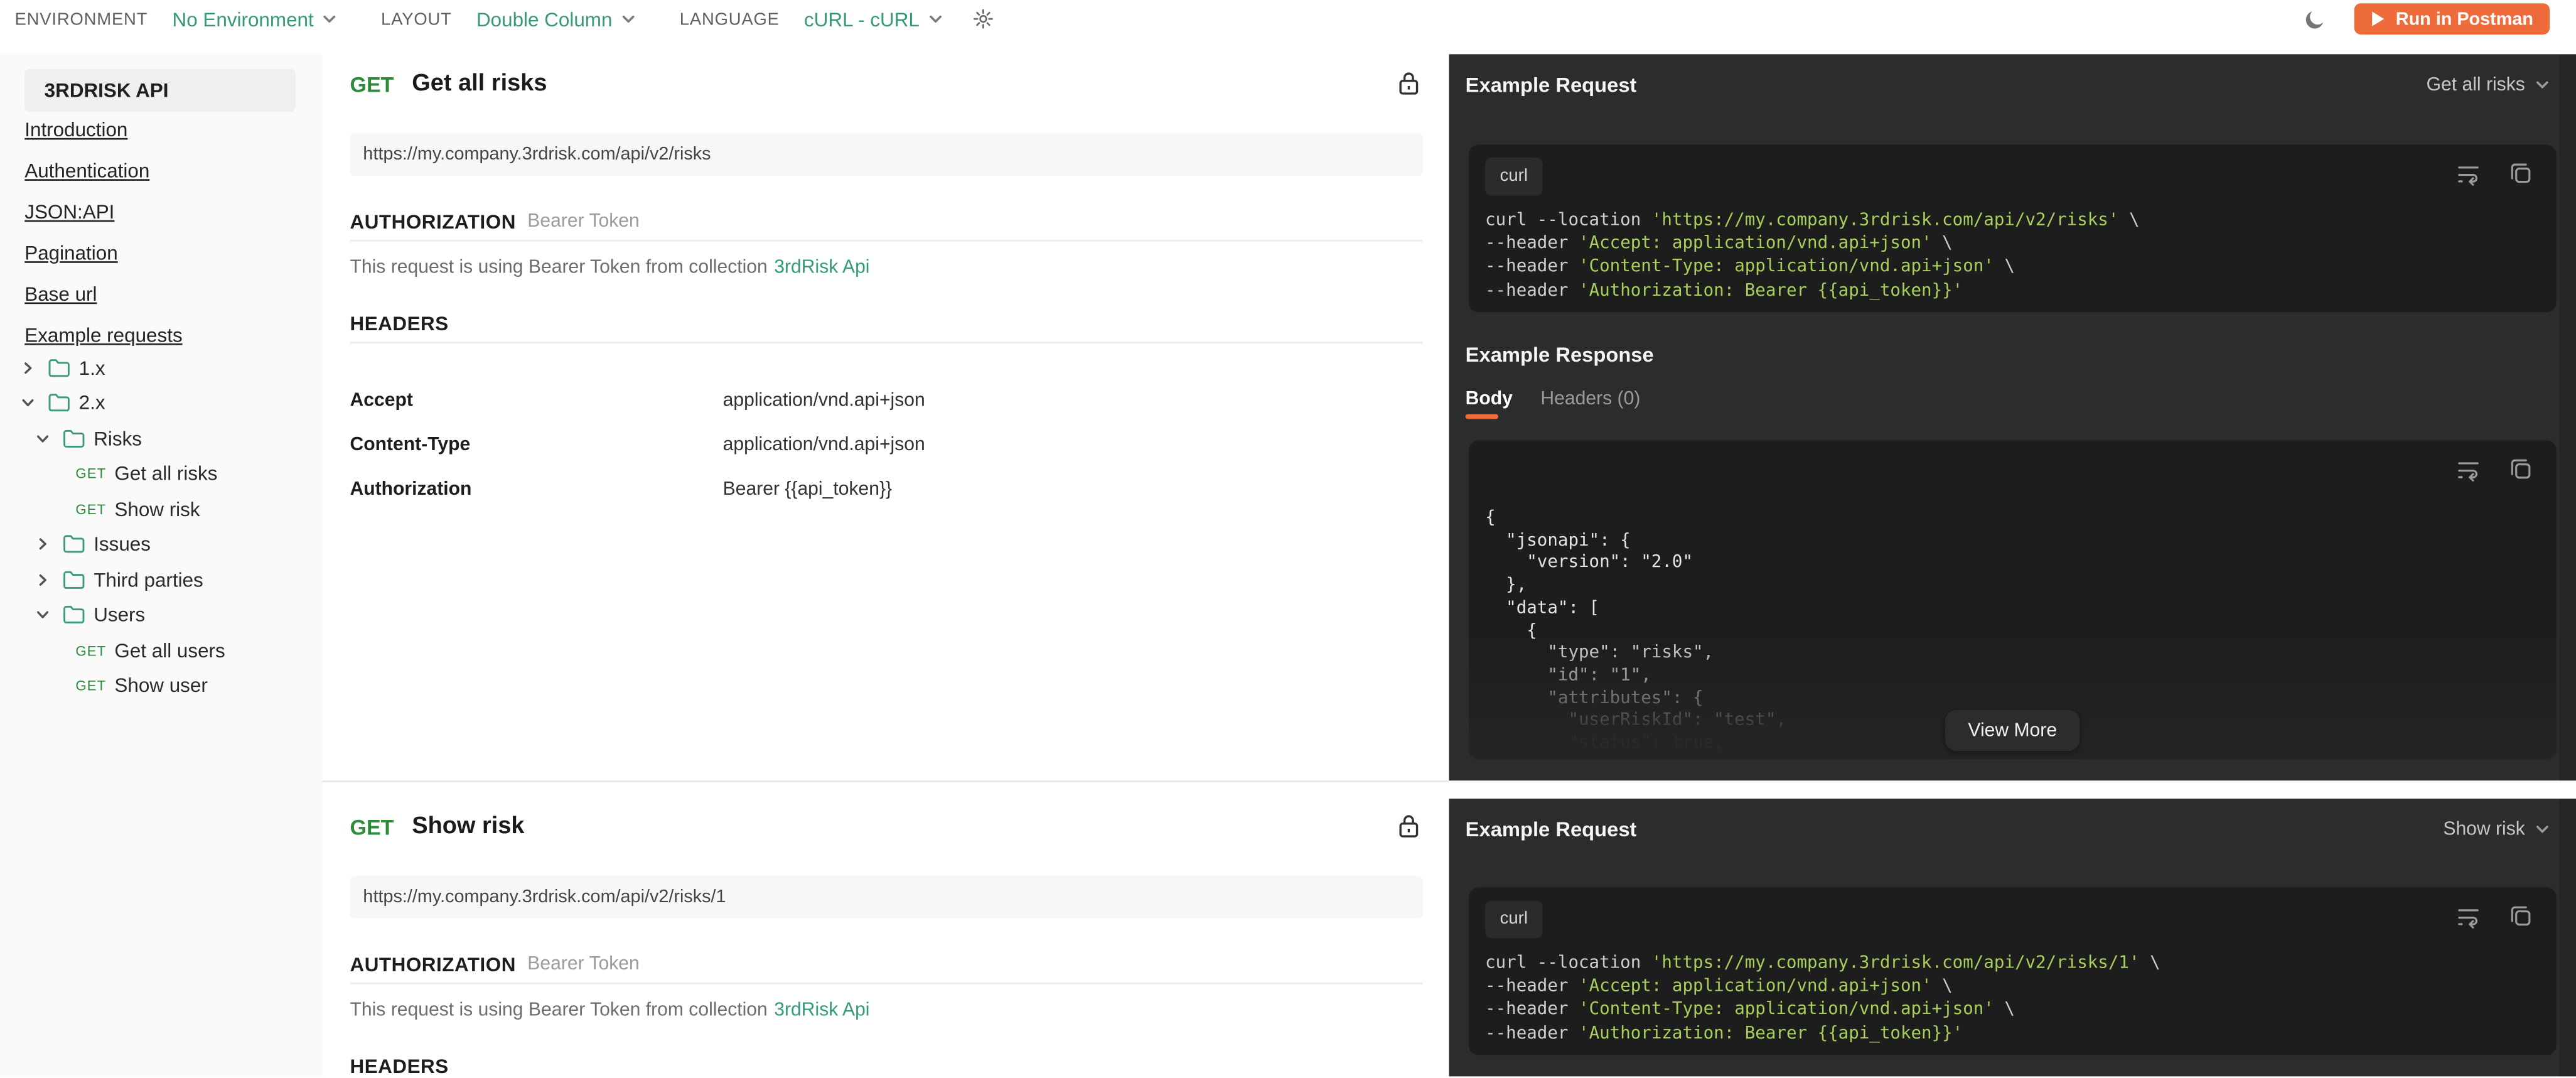 Image resolution: width=2576 pixels, height=1078 pixels. Describe the element at coordinates (730, 19) in the screenshot. I see `language-label: LANGUAGE` at that location.